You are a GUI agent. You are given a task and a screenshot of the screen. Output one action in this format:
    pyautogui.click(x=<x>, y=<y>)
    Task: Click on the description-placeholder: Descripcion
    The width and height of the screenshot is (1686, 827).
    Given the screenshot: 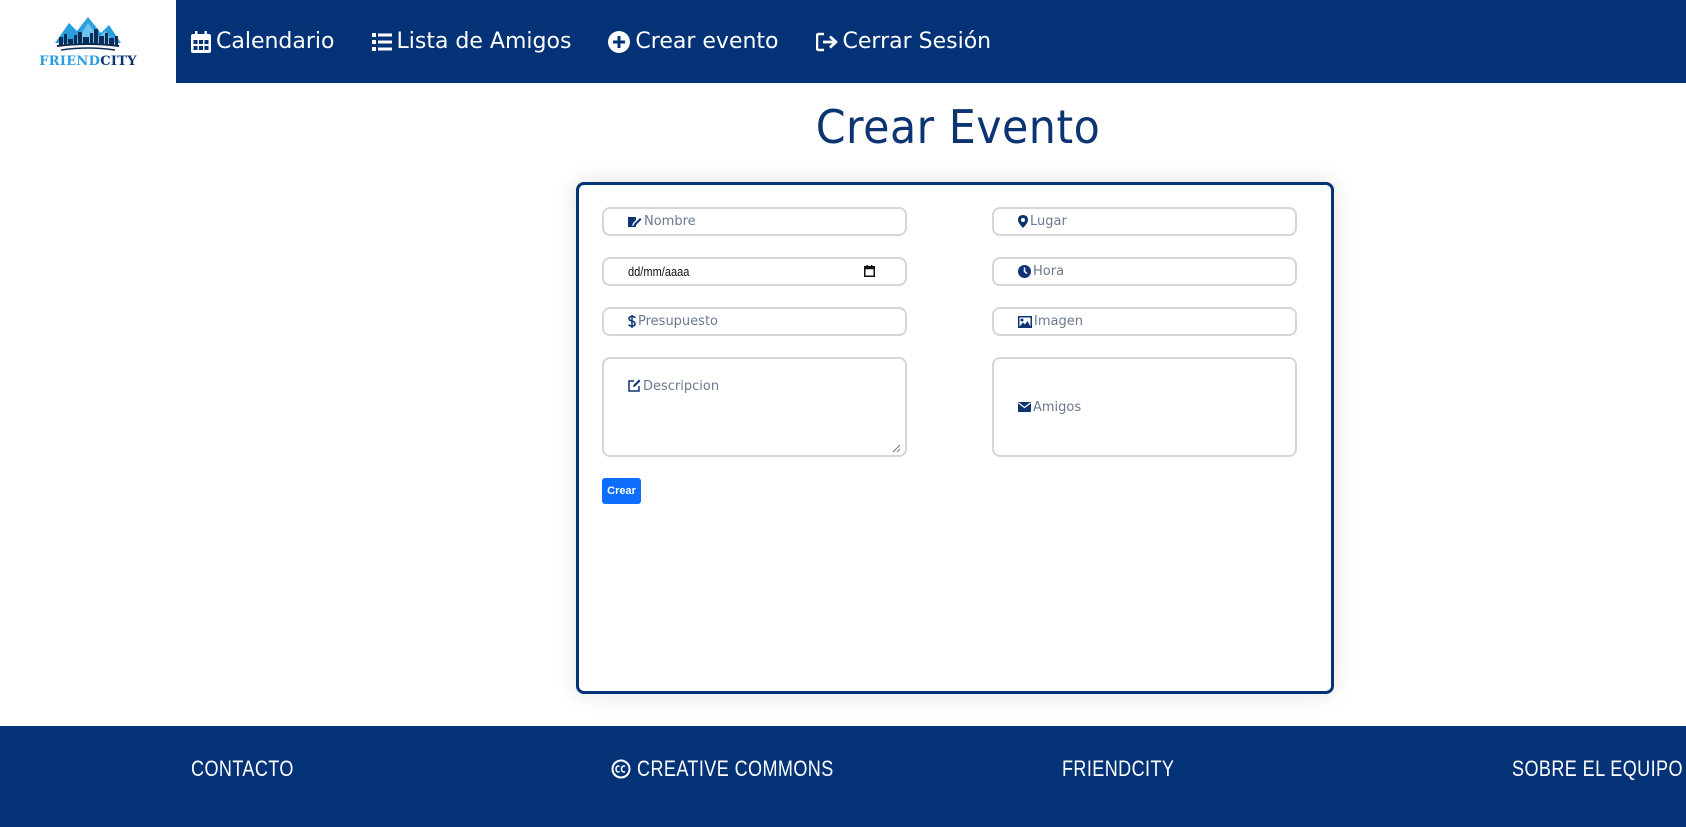 What is the action you would take?
    pyautogui.click(x=681, y=386)
    